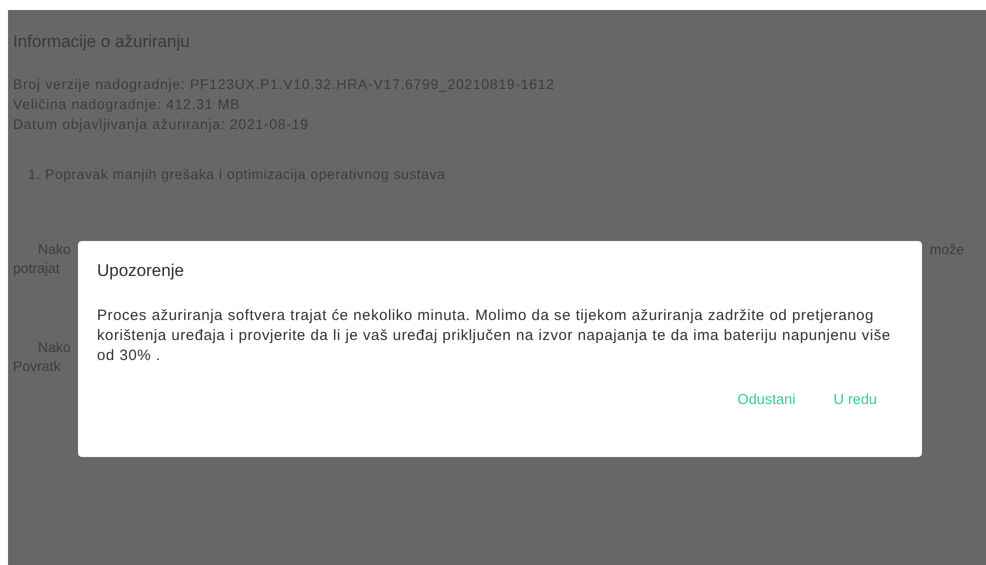 The image size is (986, 565). Describe the element at coordinates (855, 400) in the screenshot. I see `dialog-button: U redu` at that location.